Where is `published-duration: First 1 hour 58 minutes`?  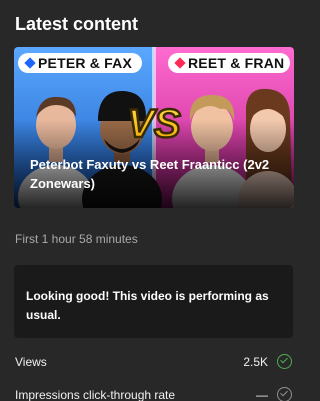
published-duration: First 1 hour 58 minutes is located at coordinates (76, 239).